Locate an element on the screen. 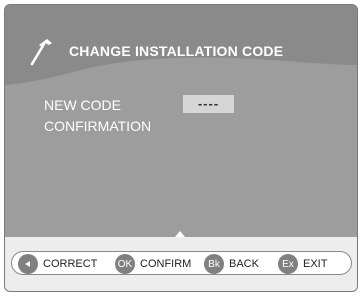  hint-confirm: OK CONFIRM is located at coordinates (153, 264).